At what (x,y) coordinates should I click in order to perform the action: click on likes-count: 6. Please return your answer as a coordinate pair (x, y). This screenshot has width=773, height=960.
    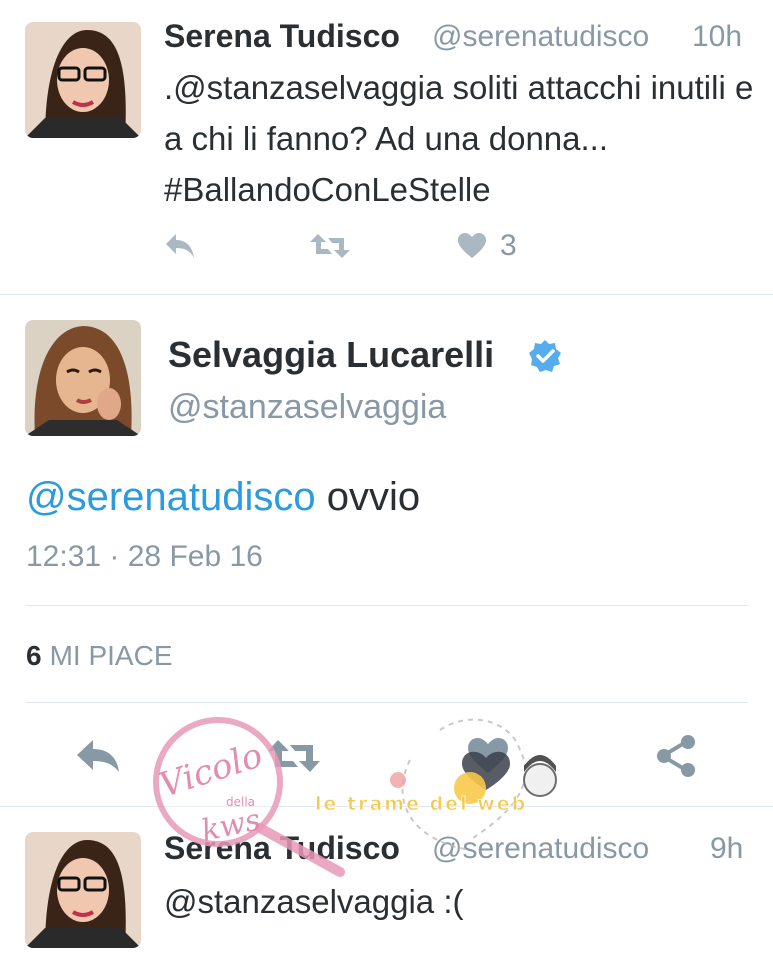
    Looking at the image, I should click on (34, 655).